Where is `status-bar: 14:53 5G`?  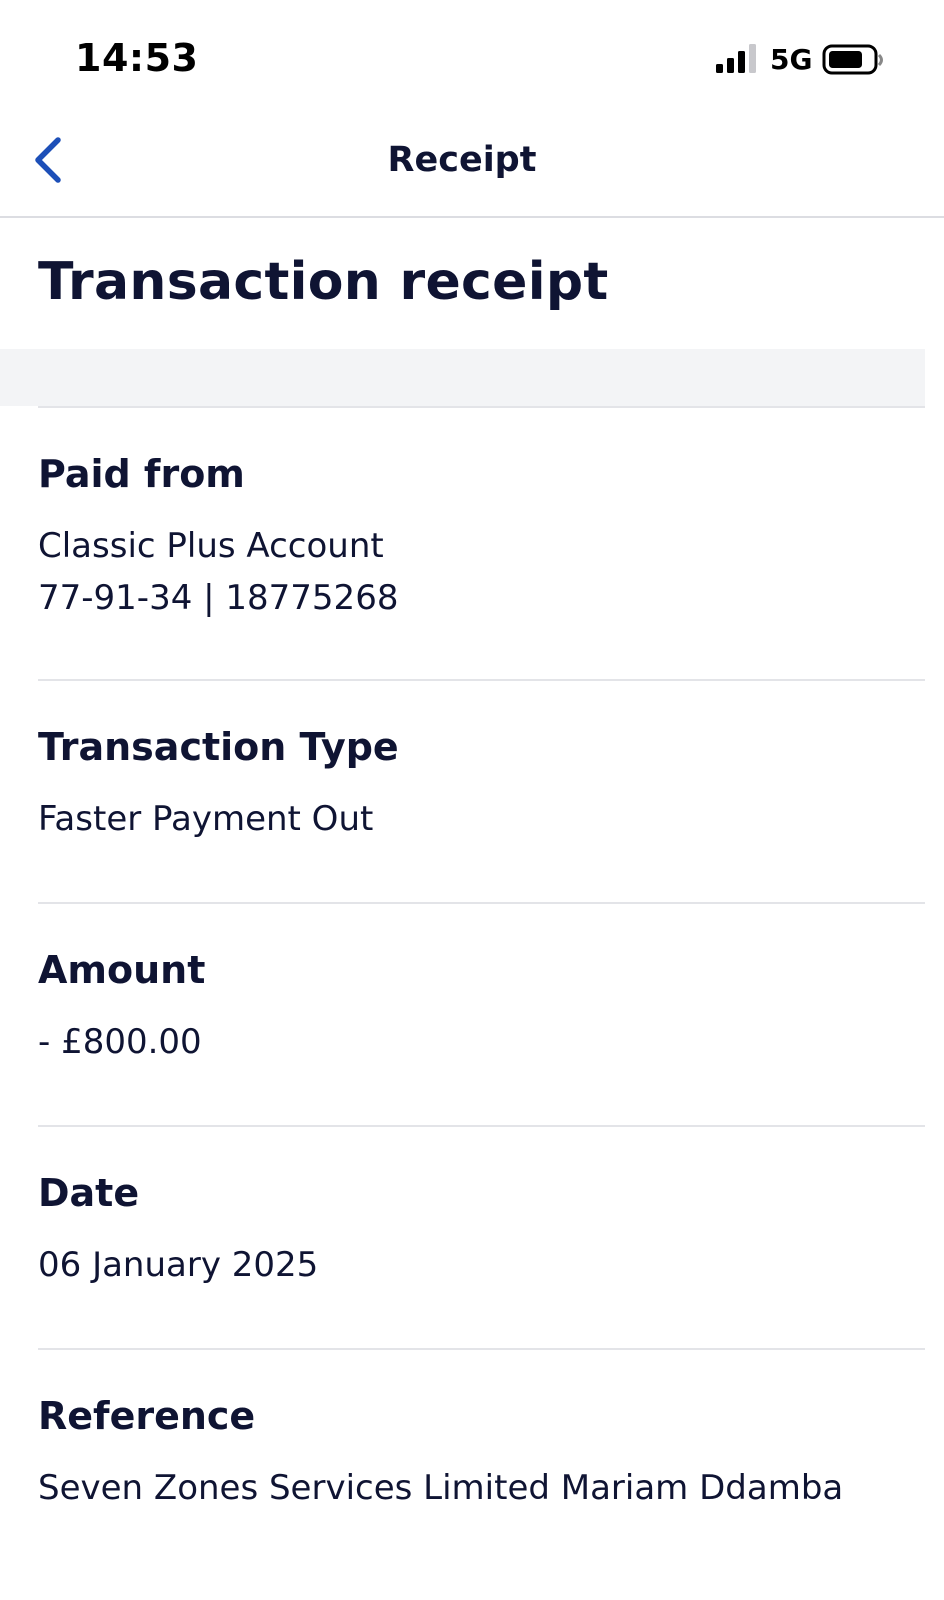
status-bar: 14:53 5G is located at coordinates (472, 55).